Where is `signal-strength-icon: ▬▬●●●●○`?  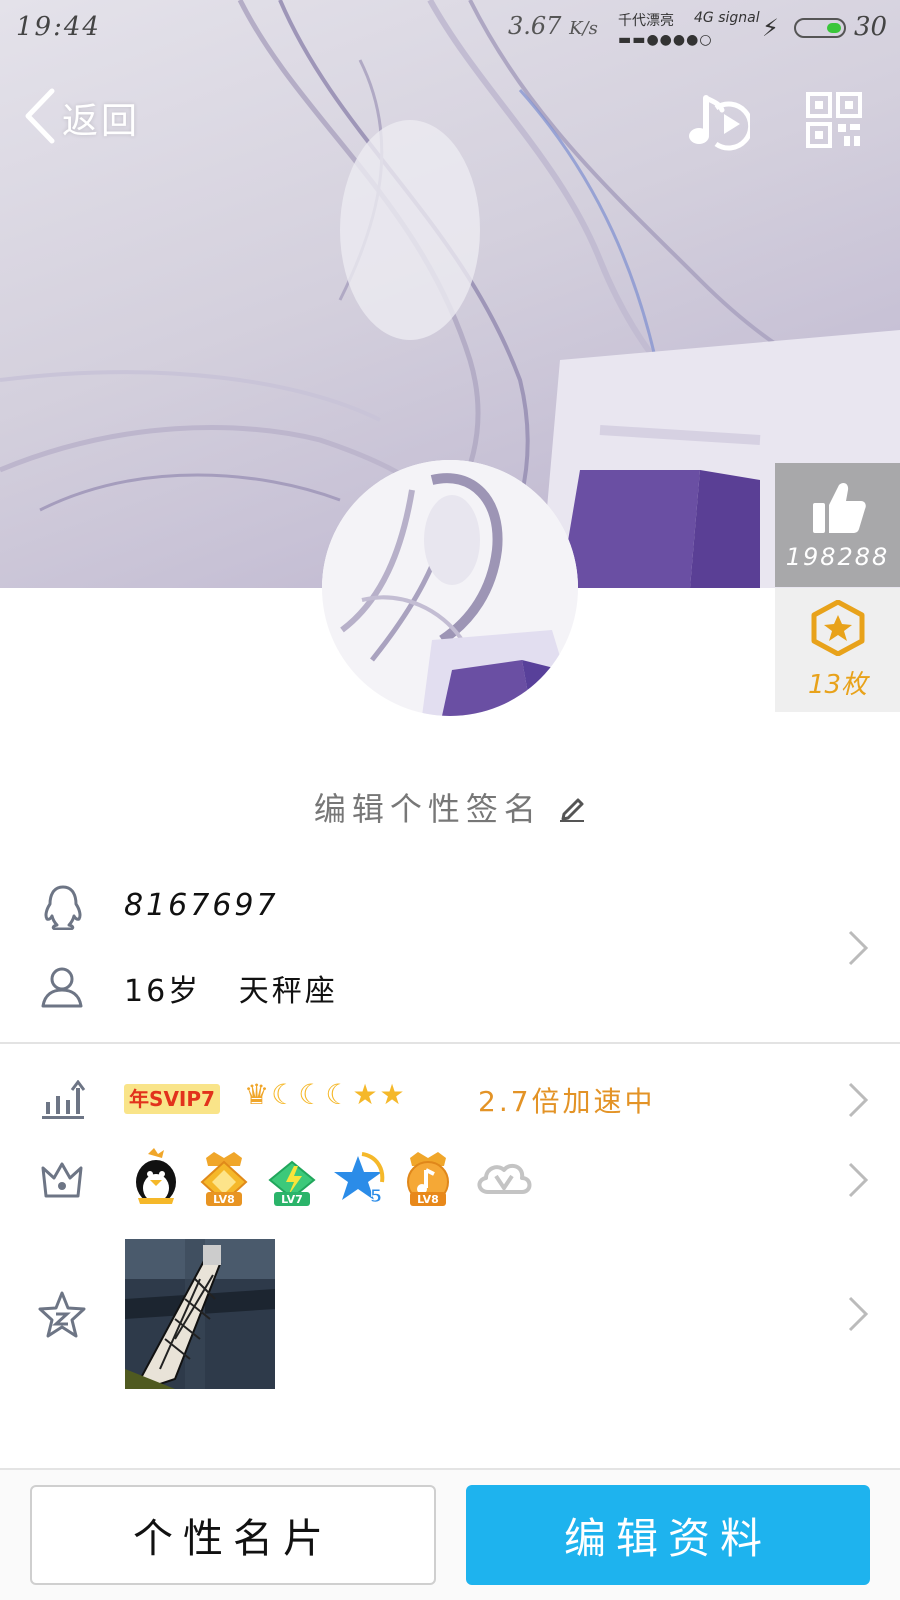
signal-strength-icon: ▬▬●●●●○ is located at coordinates (665, 40).